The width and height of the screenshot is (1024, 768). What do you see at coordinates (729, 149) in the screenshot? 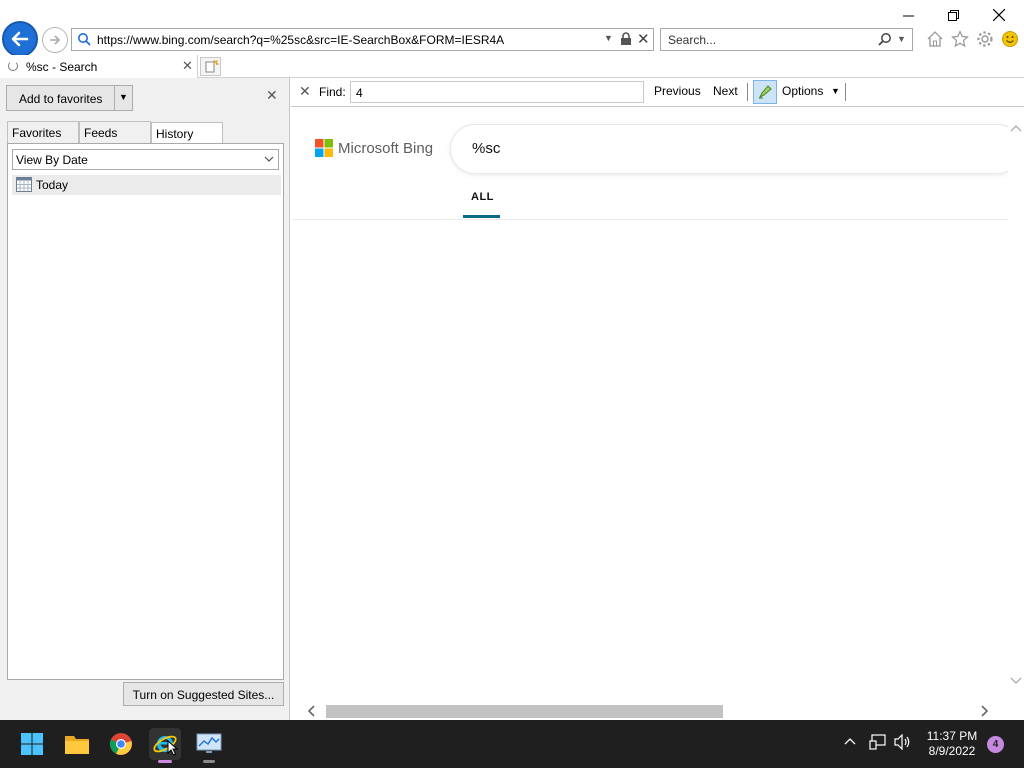
I see `bing-search-input: %sc` at bounding box center [729, 149].